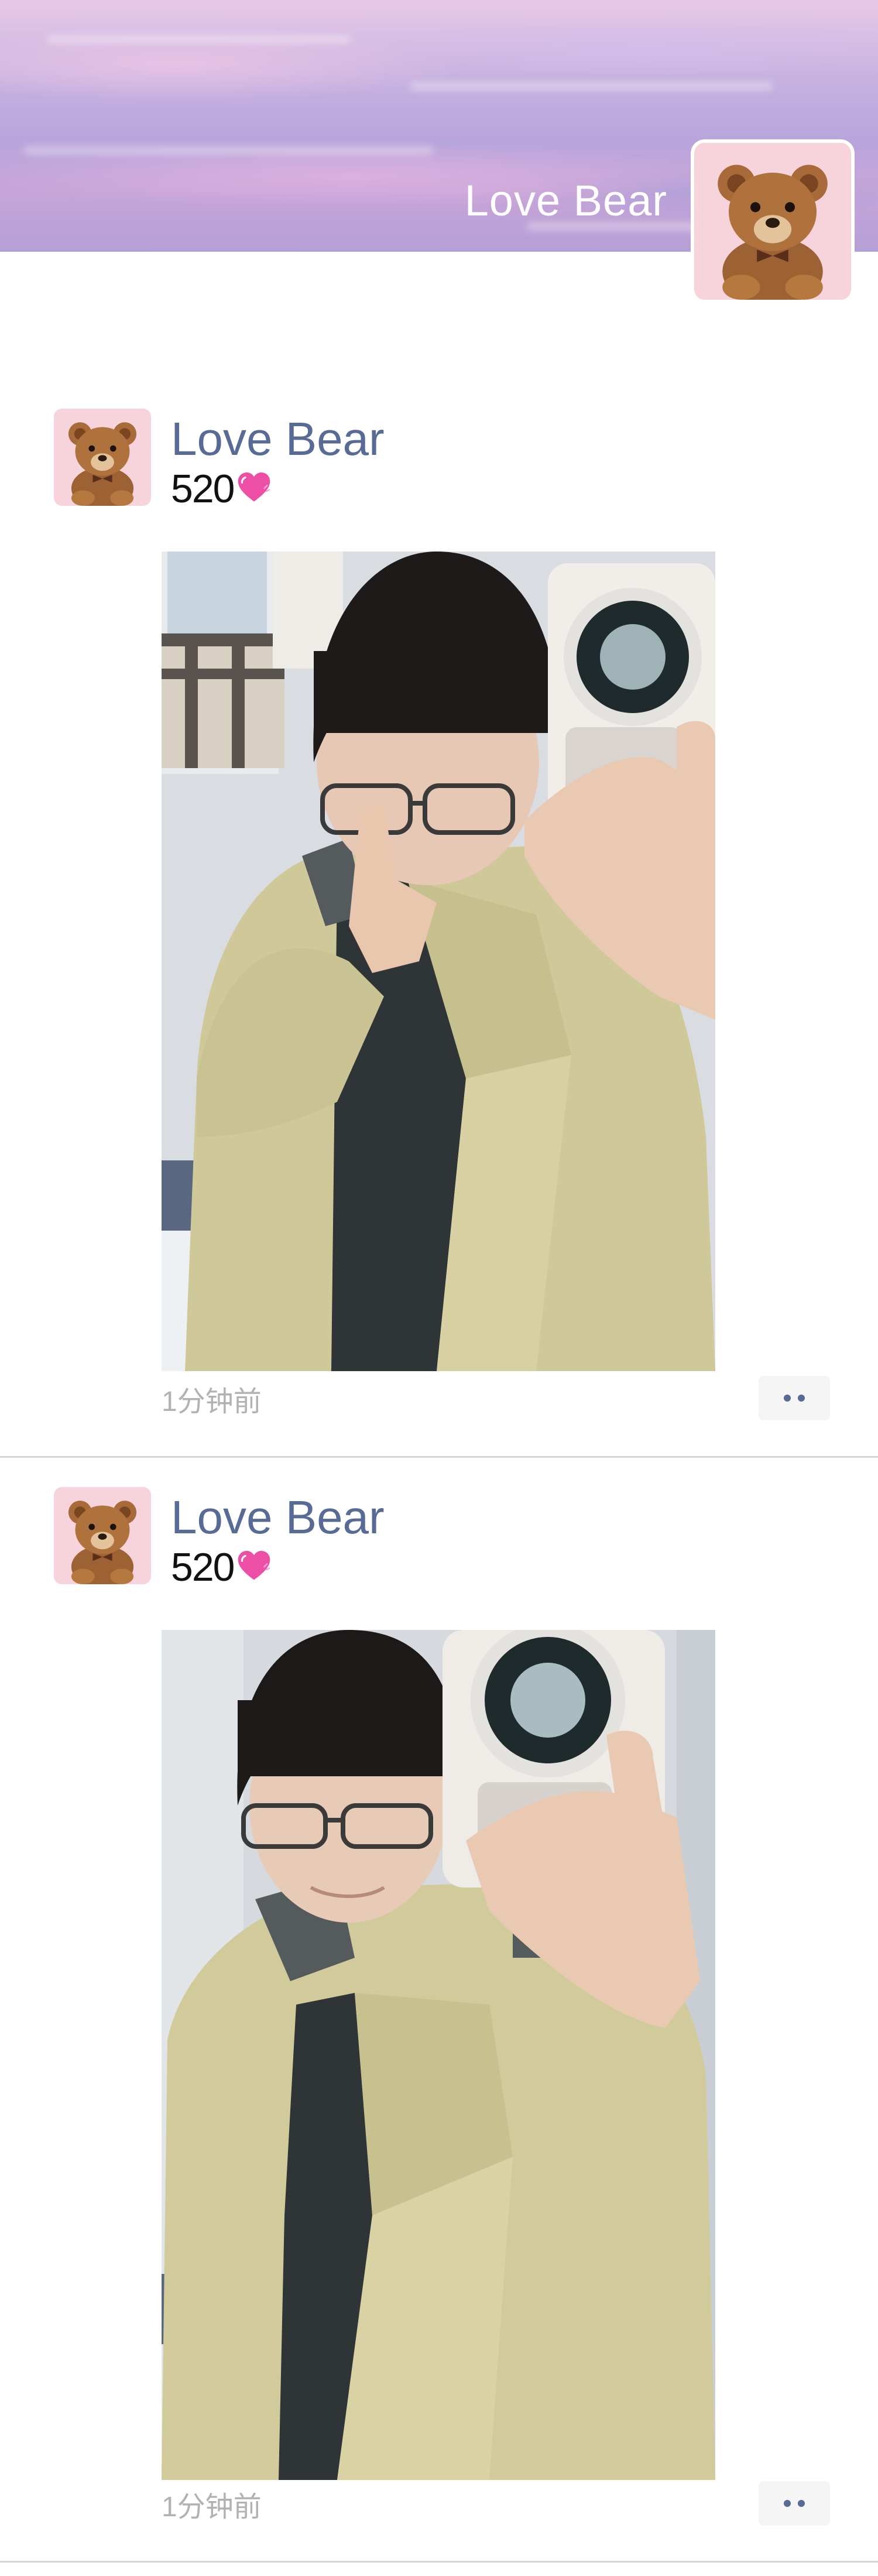 This screenshot has height=2576, width=878. What do you see at coordinates (565, 200) in the screenshot?
I see `cover-user-name: Love Bear` at bounding box center [565, 200].